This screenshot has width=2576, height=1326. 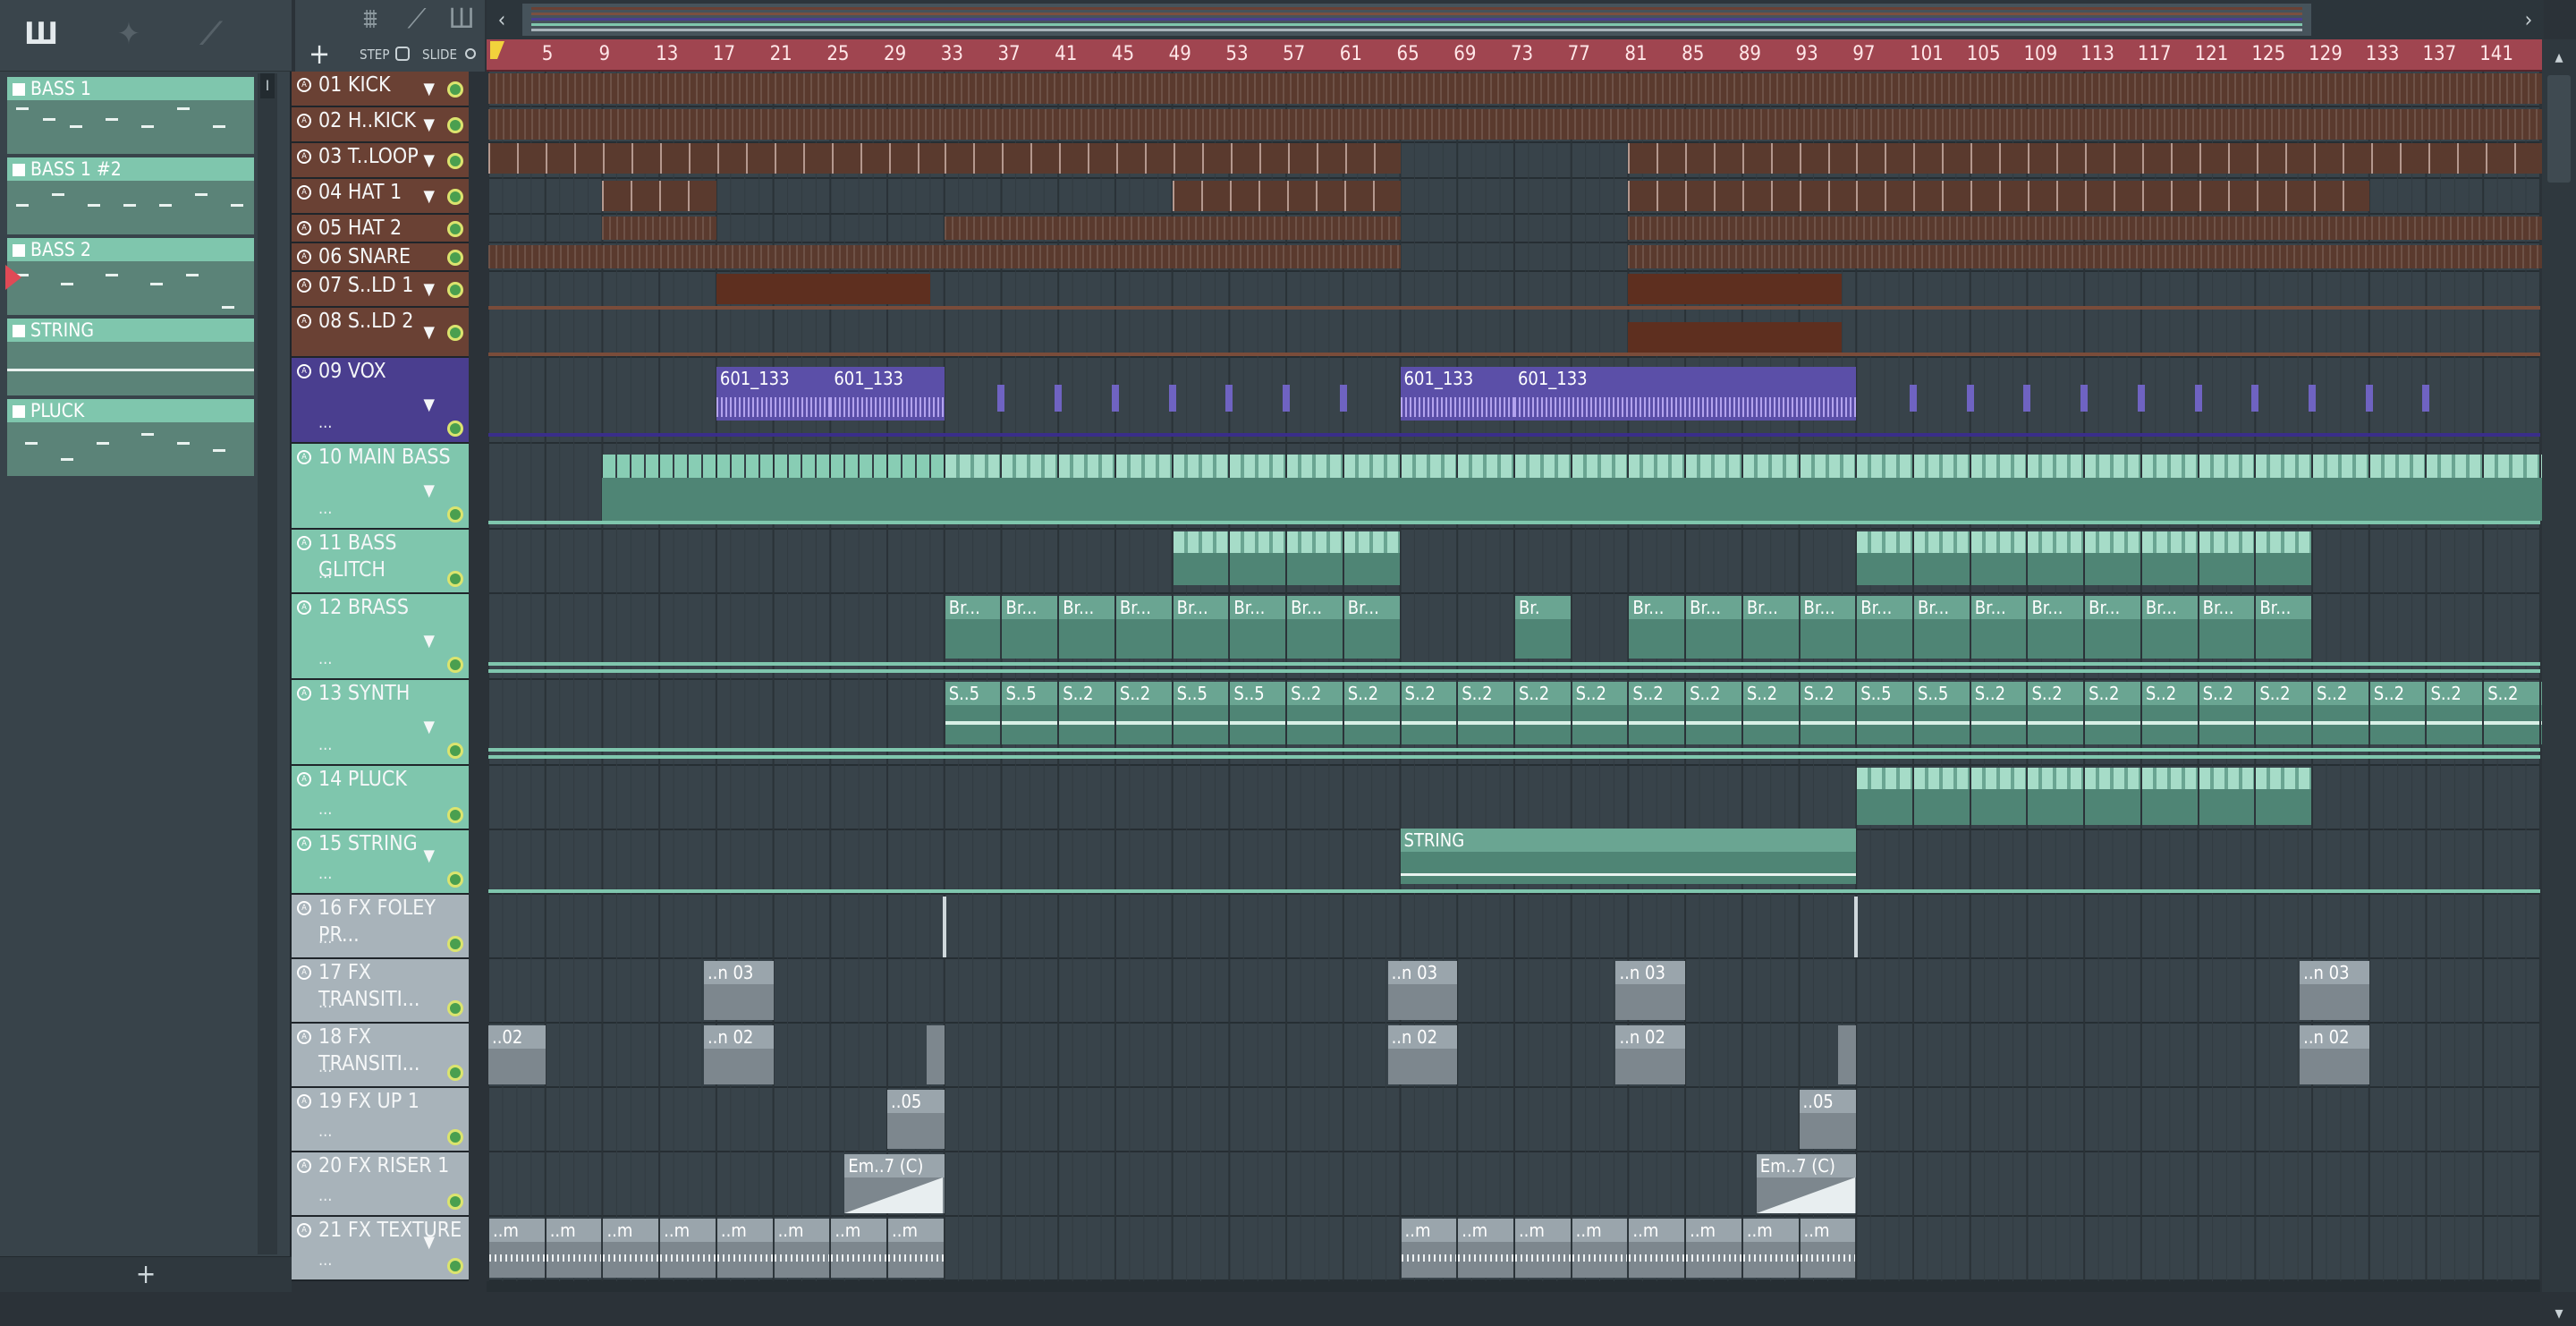 I want to click on track-header: A 07 S..LD 1 ▼, so click(x=380, y=290).